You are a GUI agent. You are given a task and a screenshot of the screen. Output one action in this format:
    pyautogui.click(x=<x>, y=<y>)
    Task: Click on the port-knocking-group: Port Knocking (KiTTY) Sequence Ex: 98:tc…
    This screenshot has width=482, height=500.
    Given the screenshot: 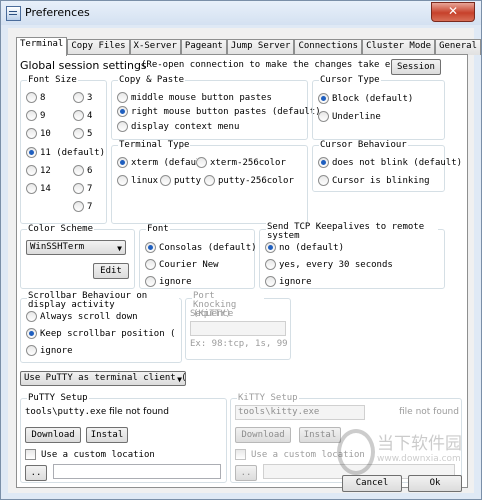 What is the action you would take?
    pyautogui.click(x=238, y=326)
    